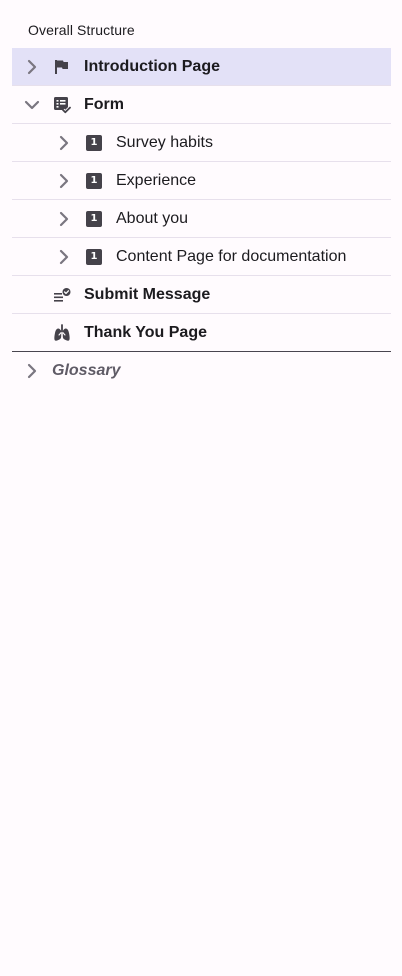 This screenshot has height=976, width=402. I want to click on tree-item-glossary: Glossary, so click(201, 371).